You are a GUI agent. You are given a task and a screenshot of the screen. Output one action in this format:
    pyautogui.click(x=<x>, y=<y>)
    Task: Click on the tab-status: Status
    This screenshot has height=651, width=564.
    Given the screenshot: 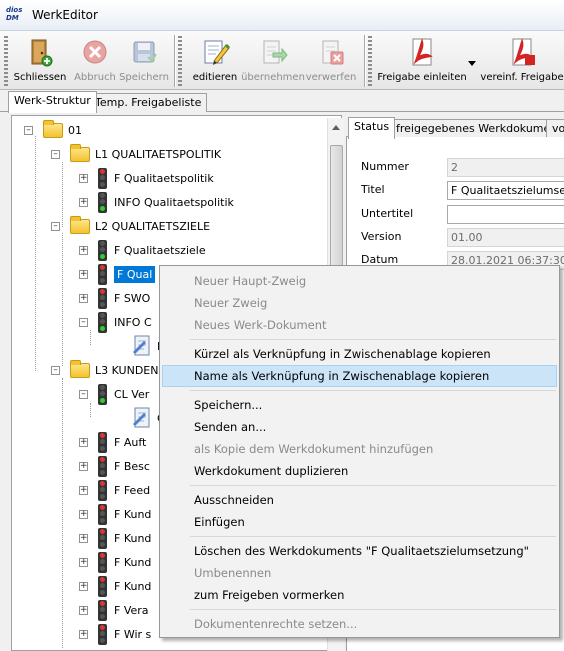 What is the action you would take?
    pyautogui.click(x=372, y=128)
    